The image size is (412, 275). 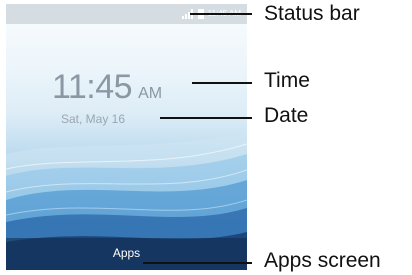 I want to click on clock-time: 11:45, so click(x=92, y=87).